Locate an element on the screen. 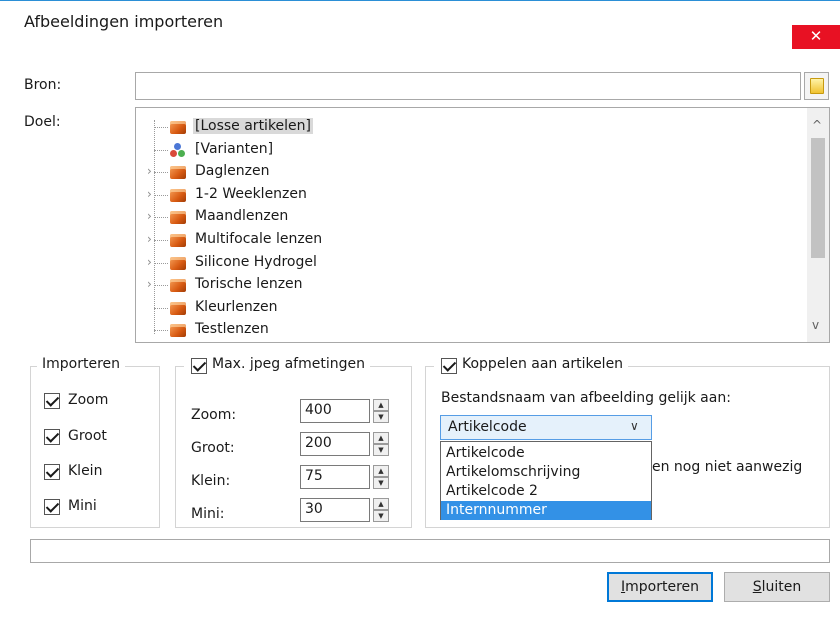  tree-item: [Losse artikelen] is located at coordinates (466, 127).